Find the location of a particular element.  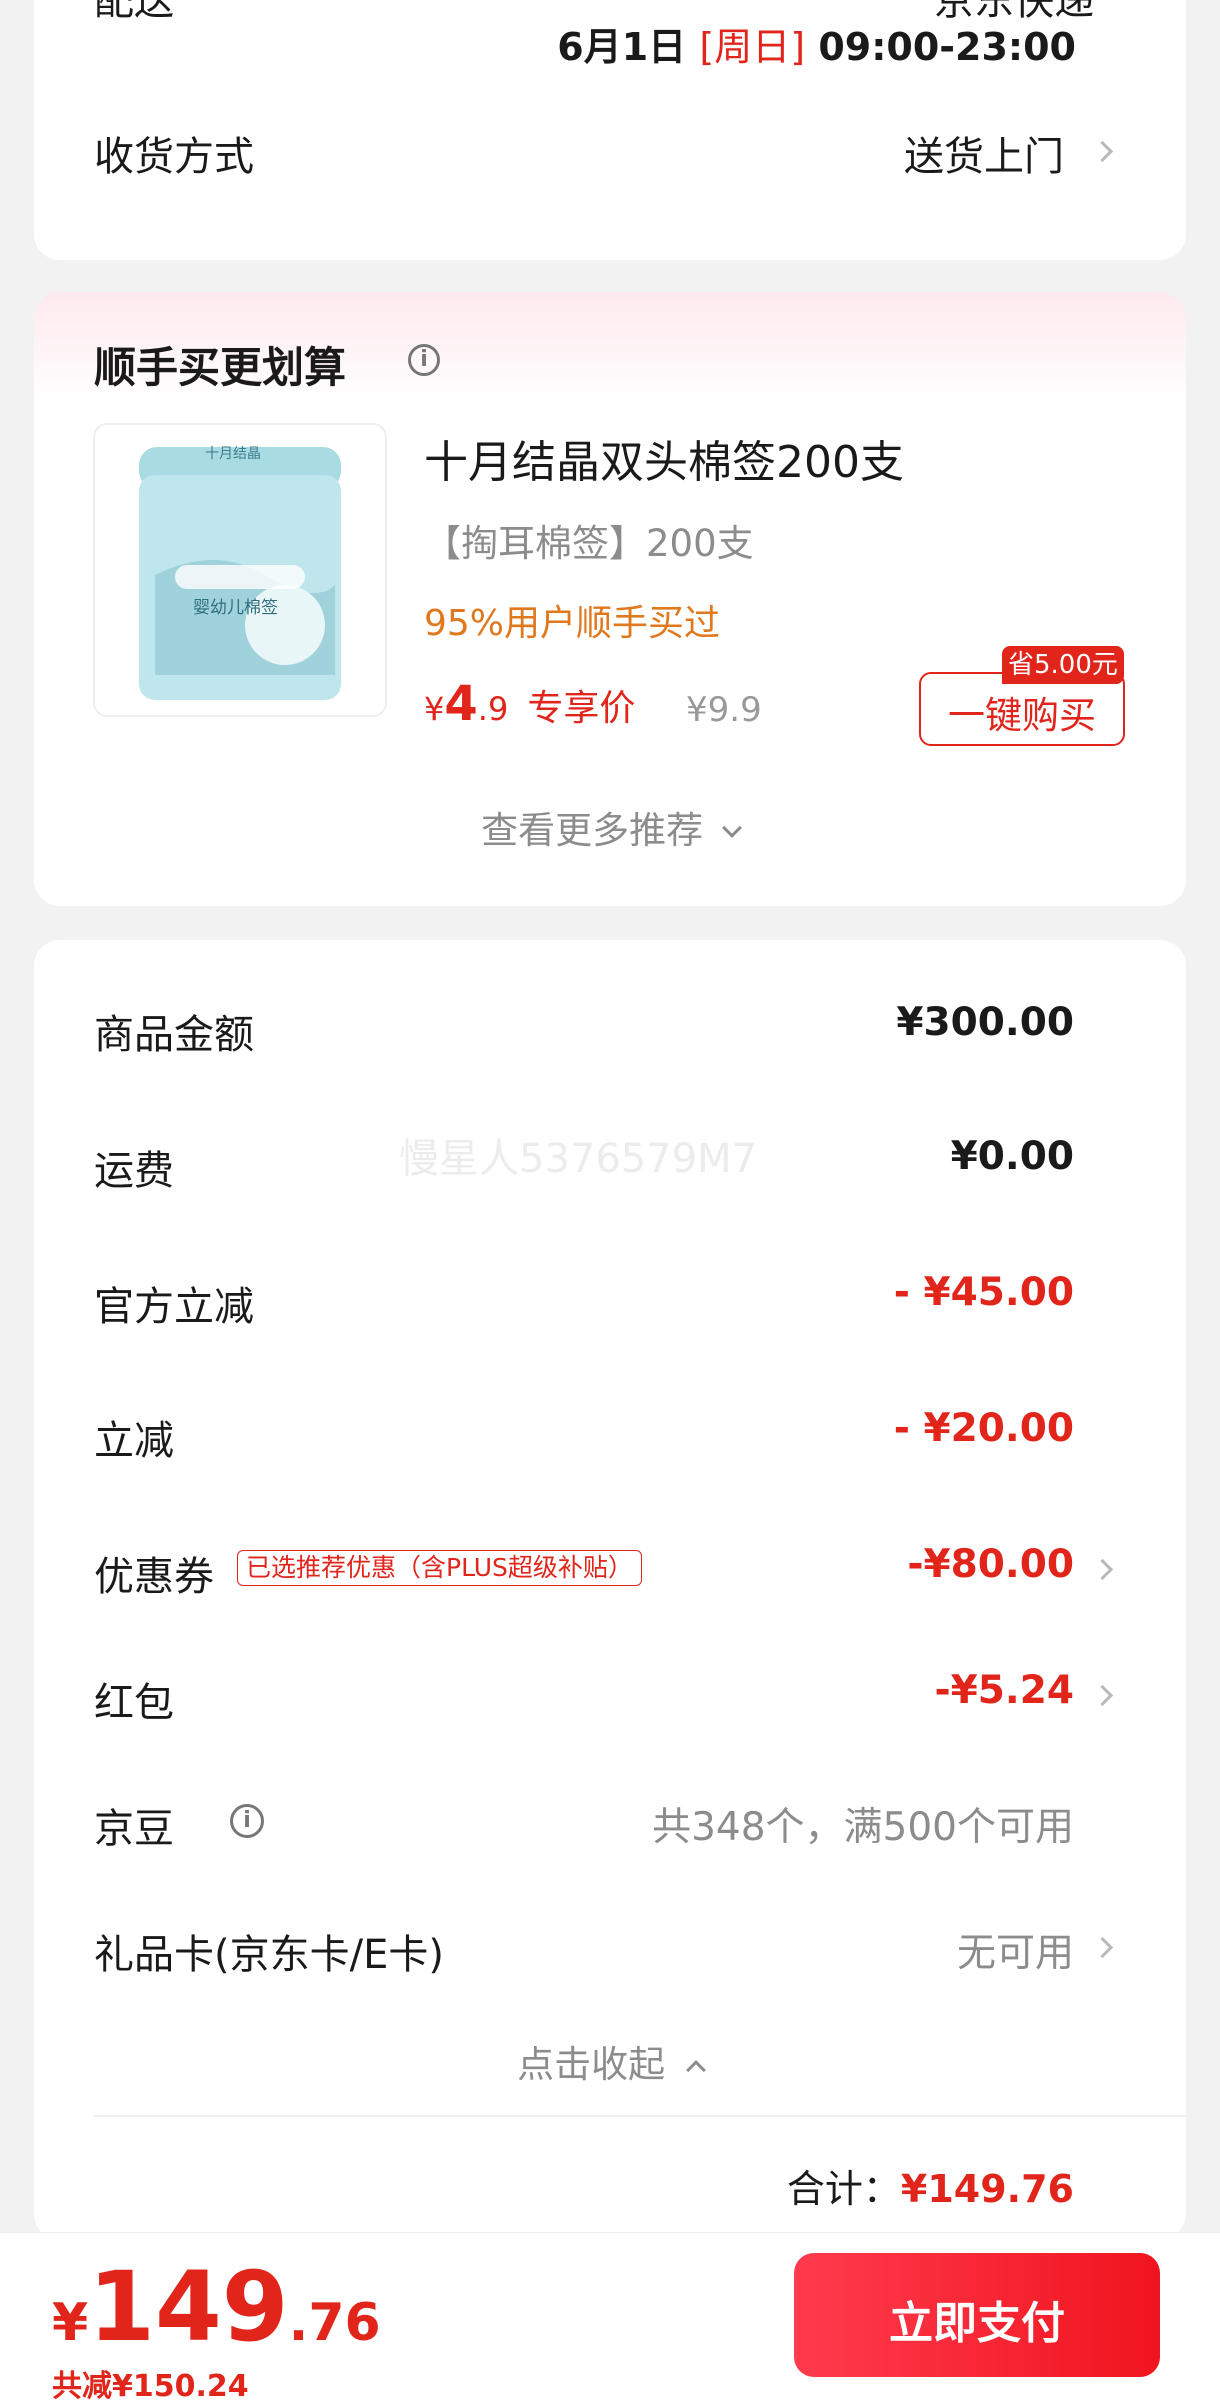

package-brand: 十月结晶 is located at coordinates (233, 454).